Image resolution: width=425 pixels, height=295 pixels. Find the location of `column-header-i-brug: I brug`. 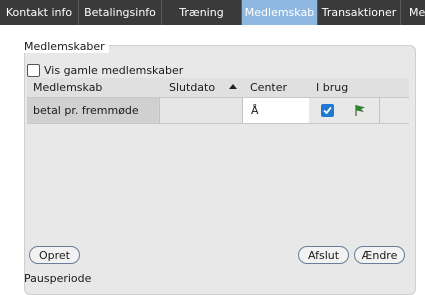

column-header-i-brug: I brug is located at coordinates (332, 87).